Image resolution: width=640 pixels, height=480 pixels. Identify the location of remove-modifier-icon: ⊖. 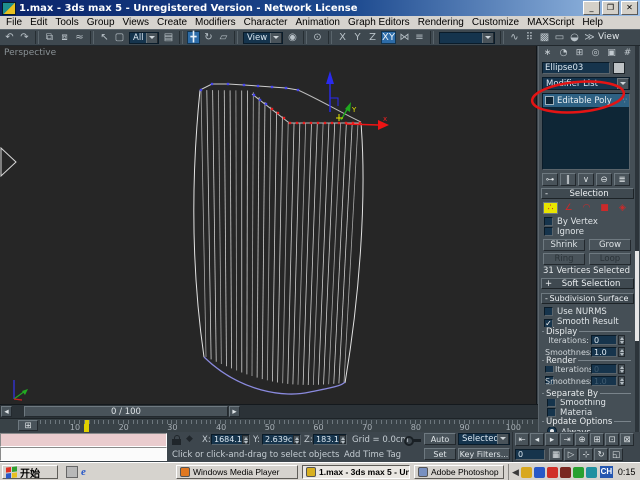
(604, 179).